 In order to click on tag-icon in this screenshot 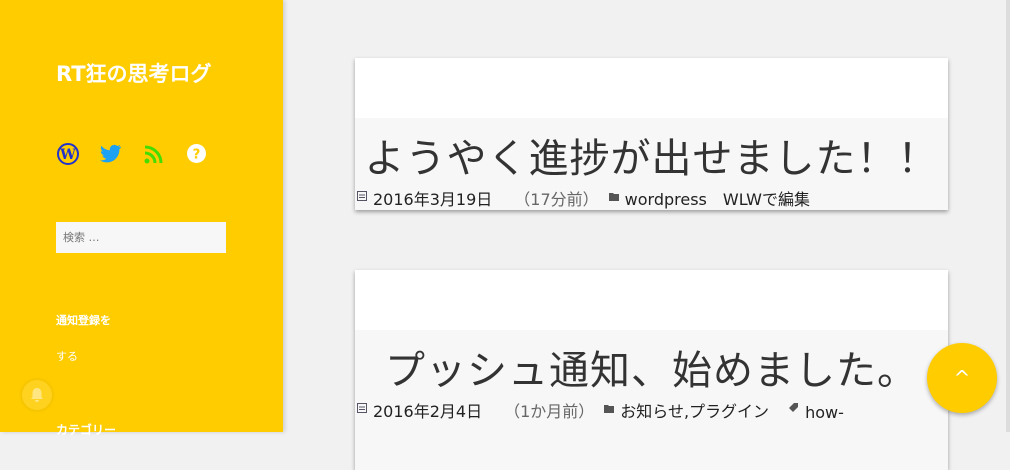, I will do `click(794, 405)`.